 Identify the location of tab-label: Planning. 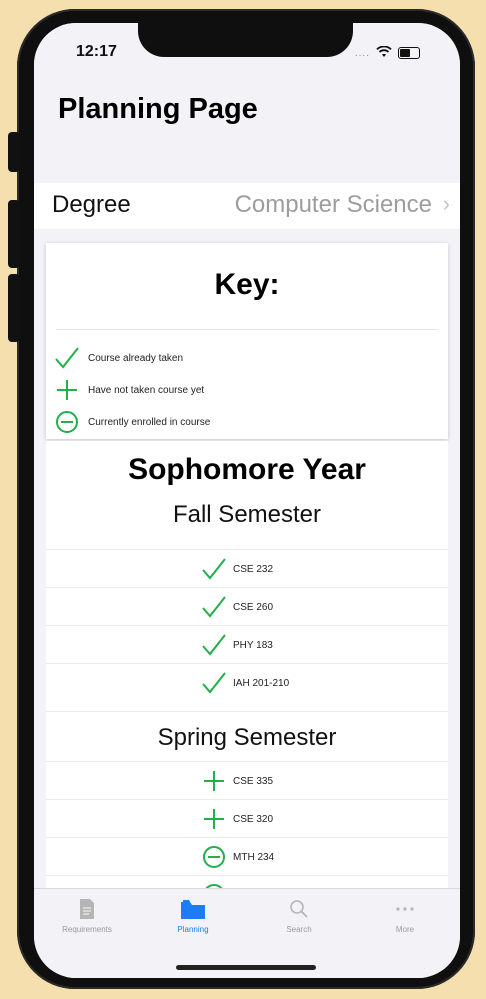
(193, 929).